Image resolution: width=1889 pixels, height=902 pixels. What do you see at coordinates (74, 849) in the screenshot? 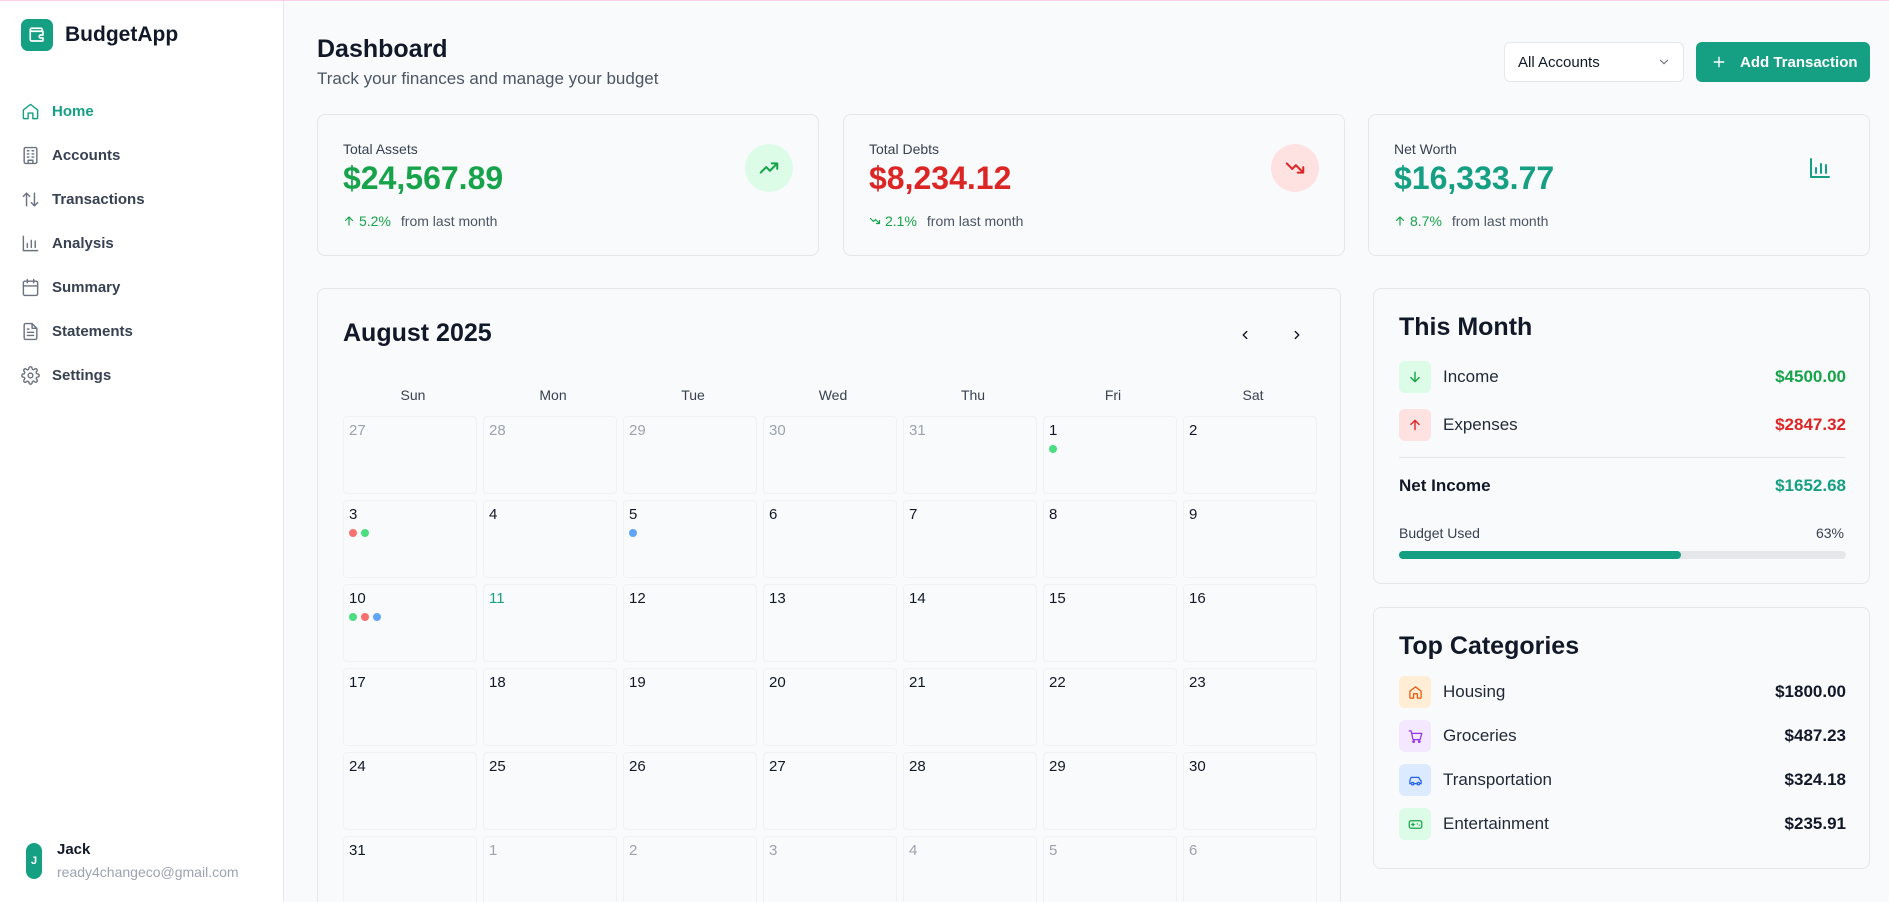
I see `user-name: Jack` at bounding box center [74, 849].